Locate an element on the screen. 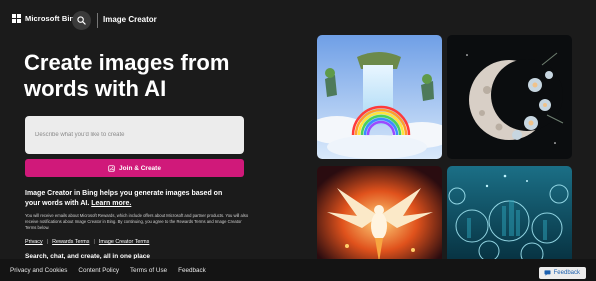  gallery-image-phoenix is located at coordinates (379, 216).